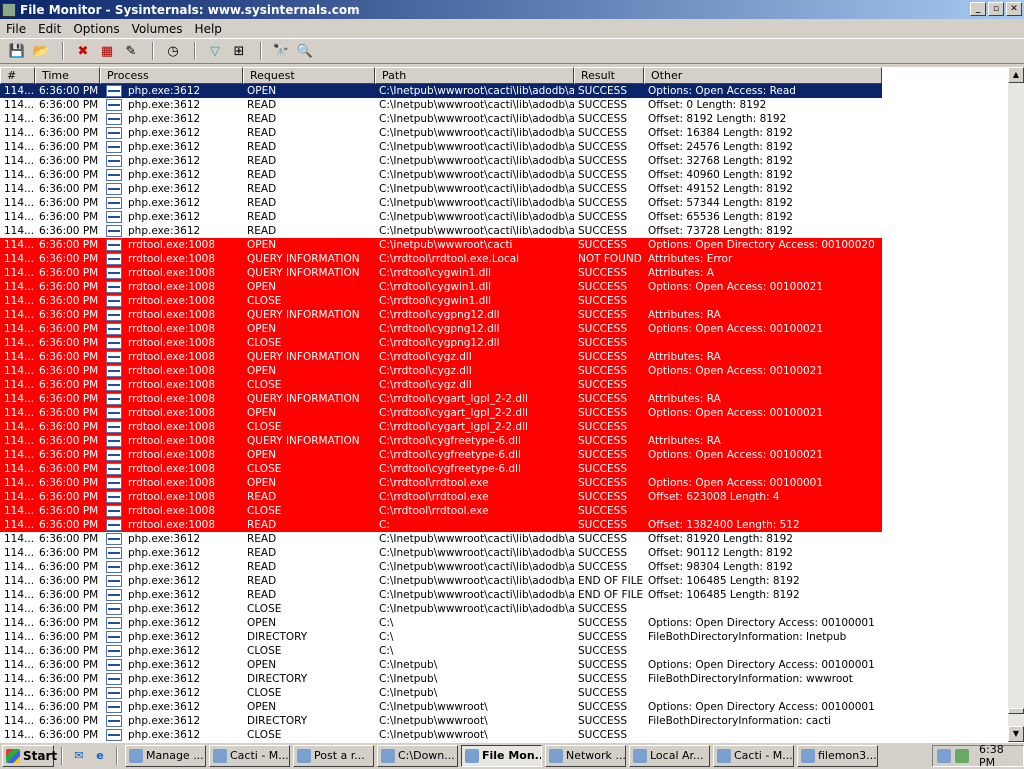 The image size is (1024, 769). What do you see at coordinates (107, 51) in the screenshot?
I see `autoscroll-icon: ▦` at bounding box center [107, 51].